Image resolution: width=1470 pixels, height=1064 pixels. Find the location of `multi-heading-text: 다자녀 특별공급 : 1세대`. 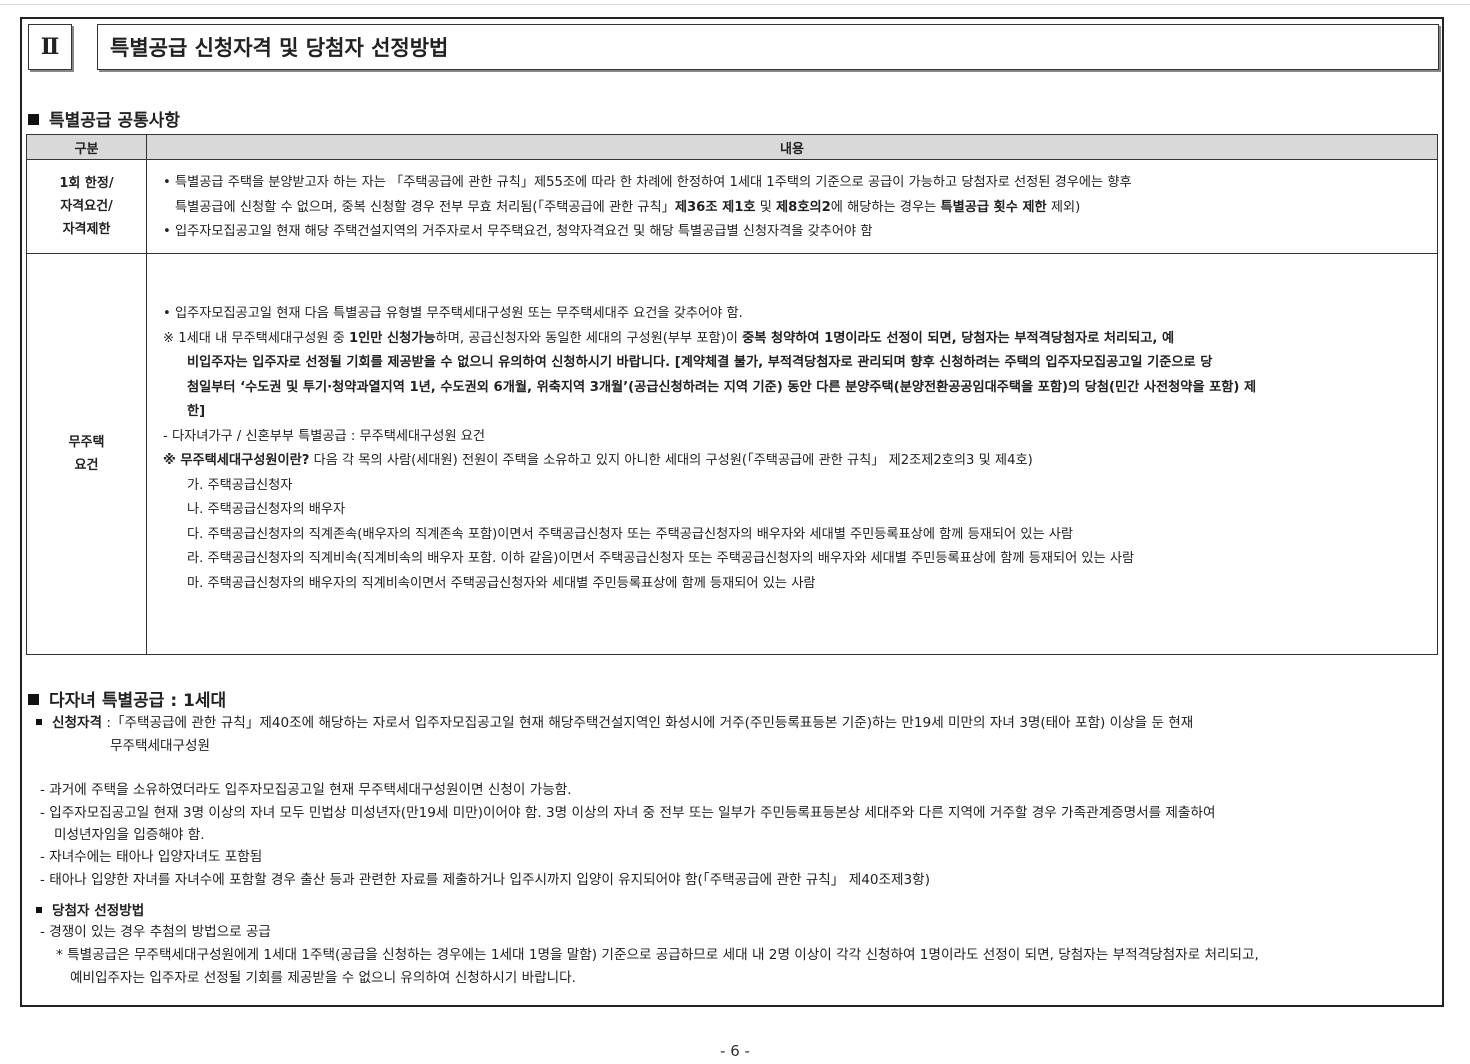

multi-heading-text: 다자녀 특별공급 : 1세대 is located at coordinates (138, 701).